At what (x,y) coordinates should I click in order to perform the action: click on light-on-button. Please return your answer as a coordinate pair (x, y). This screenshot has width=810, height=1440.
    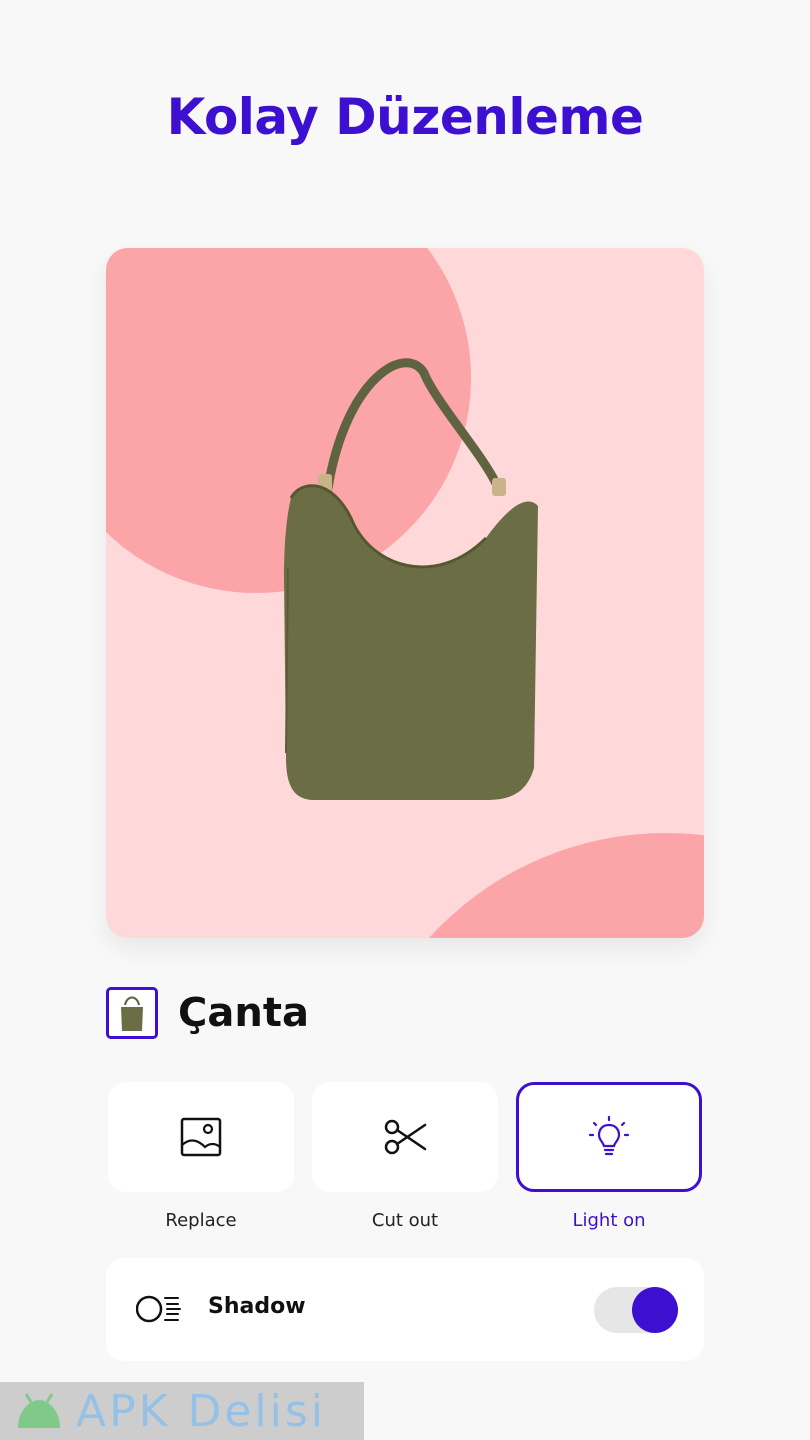
    Looking at the image, I should click on (609, 1137).